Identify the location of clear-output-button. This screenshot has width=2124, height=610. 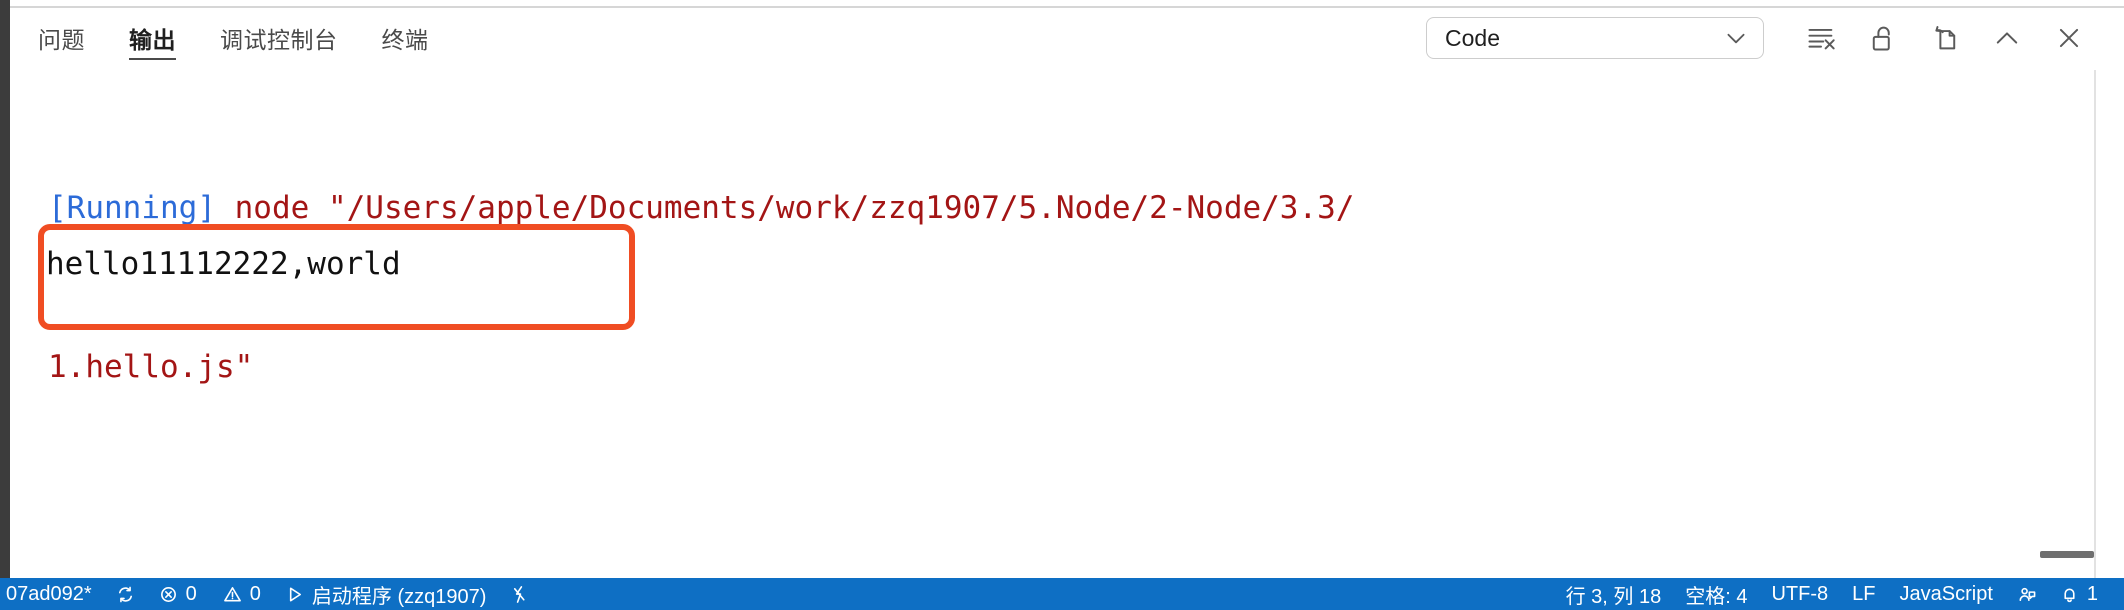
(1821, 38).